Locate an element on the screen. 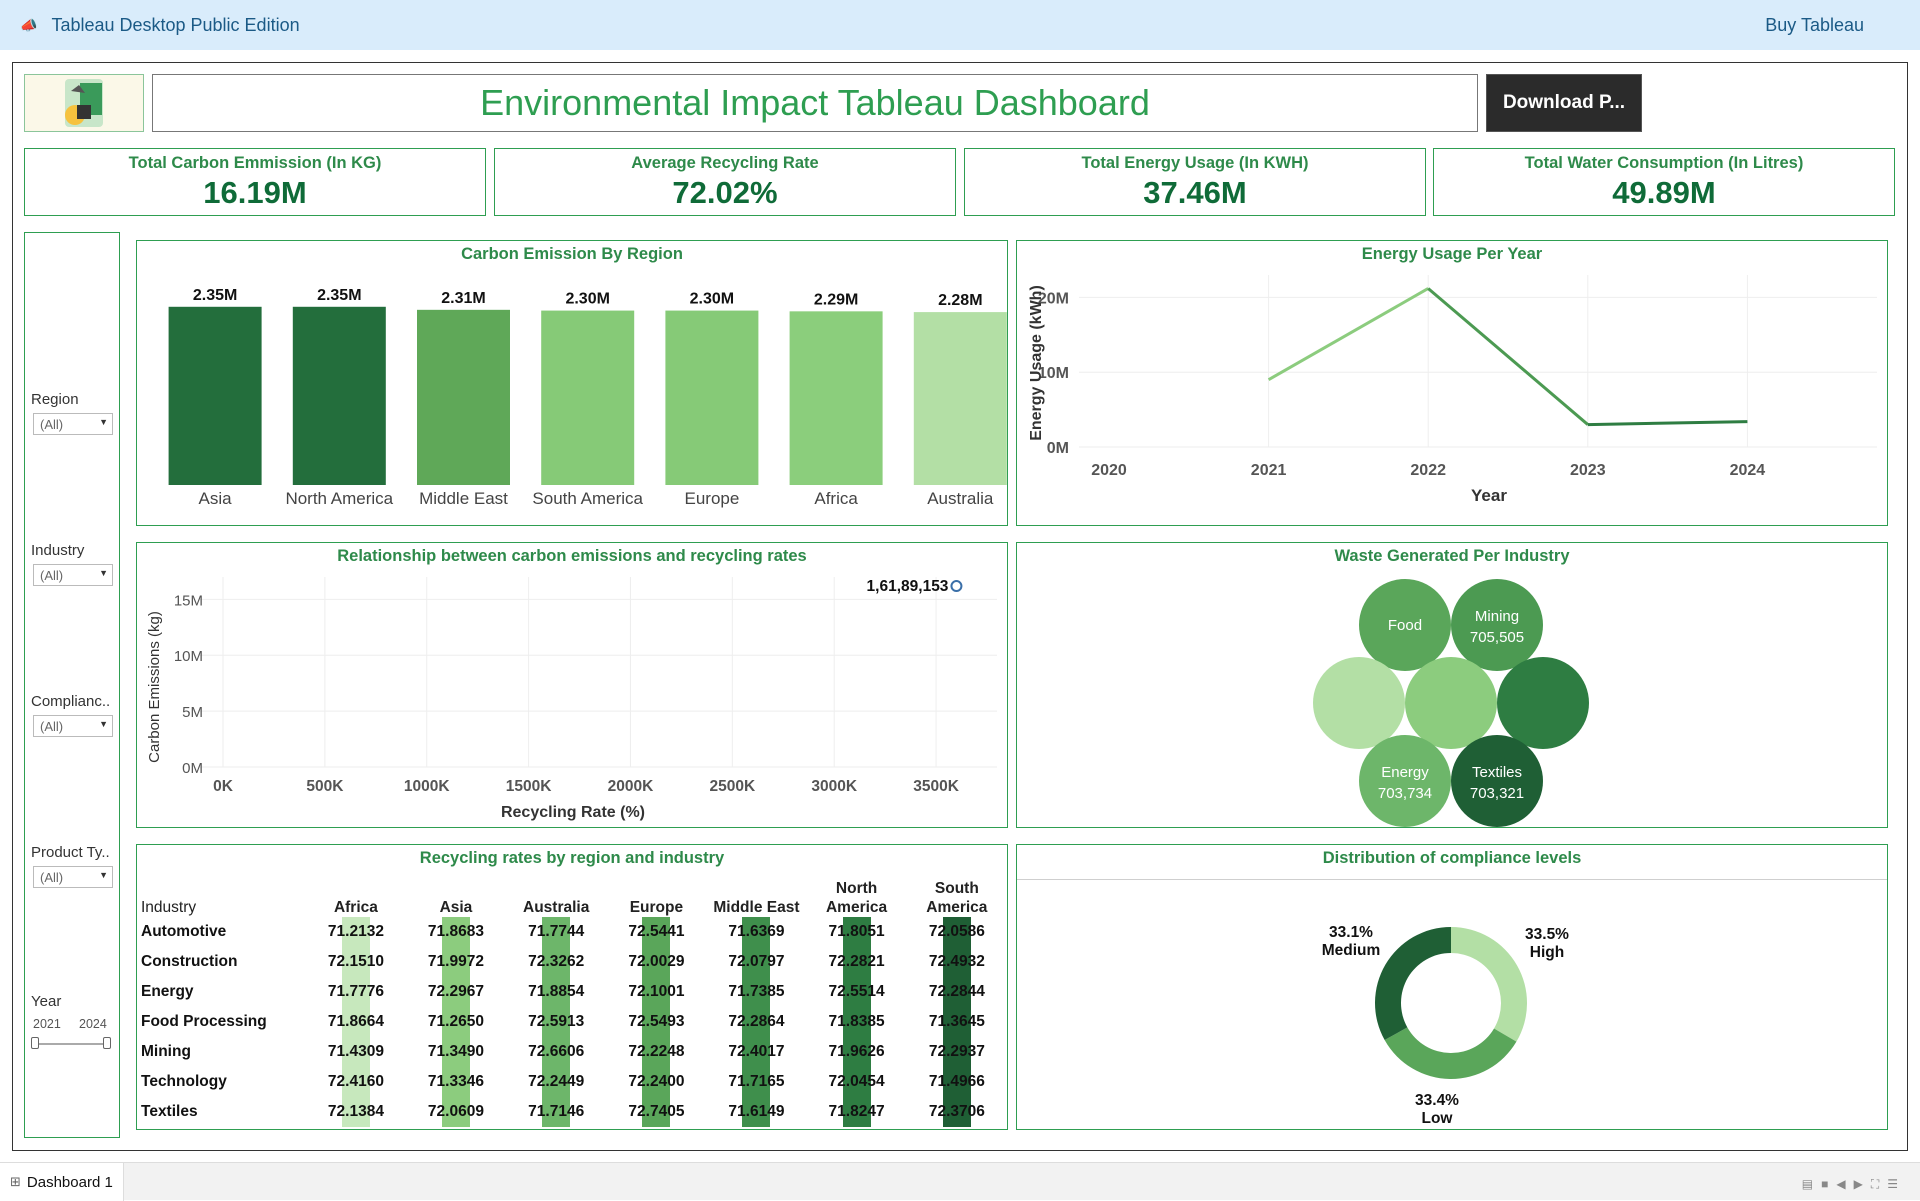 The height and width of the screenshot is (1201, 1920). cell-wrap: 72.6606 is located at coordinates (556, 1052).